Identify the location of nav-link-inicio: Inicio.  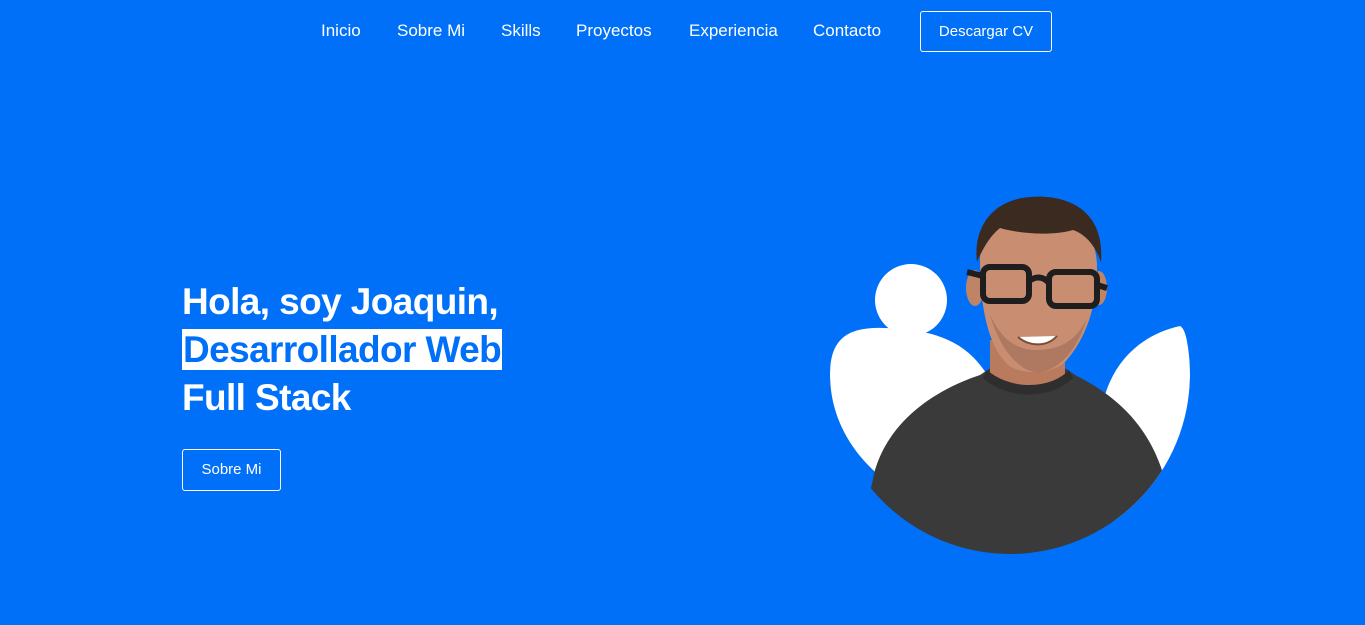
(341, 31).